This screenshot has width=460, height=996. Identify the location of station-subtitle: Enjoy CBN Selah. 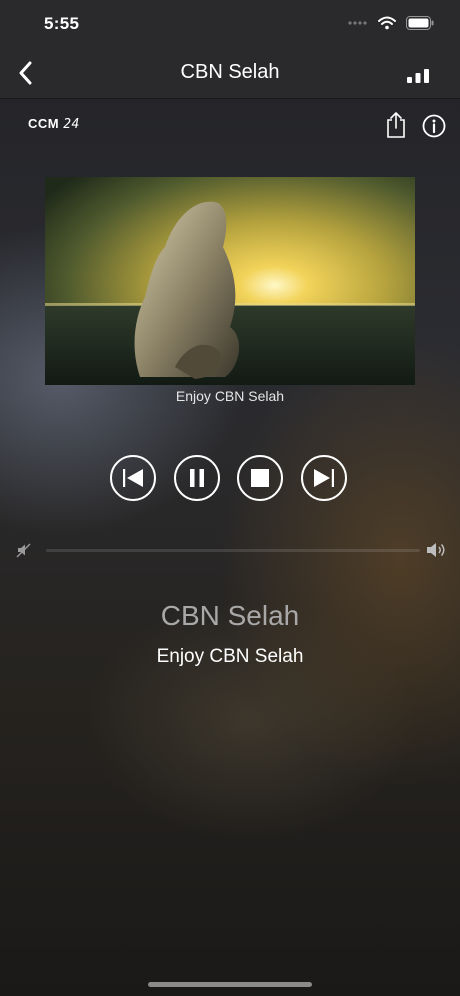
(230, 656).